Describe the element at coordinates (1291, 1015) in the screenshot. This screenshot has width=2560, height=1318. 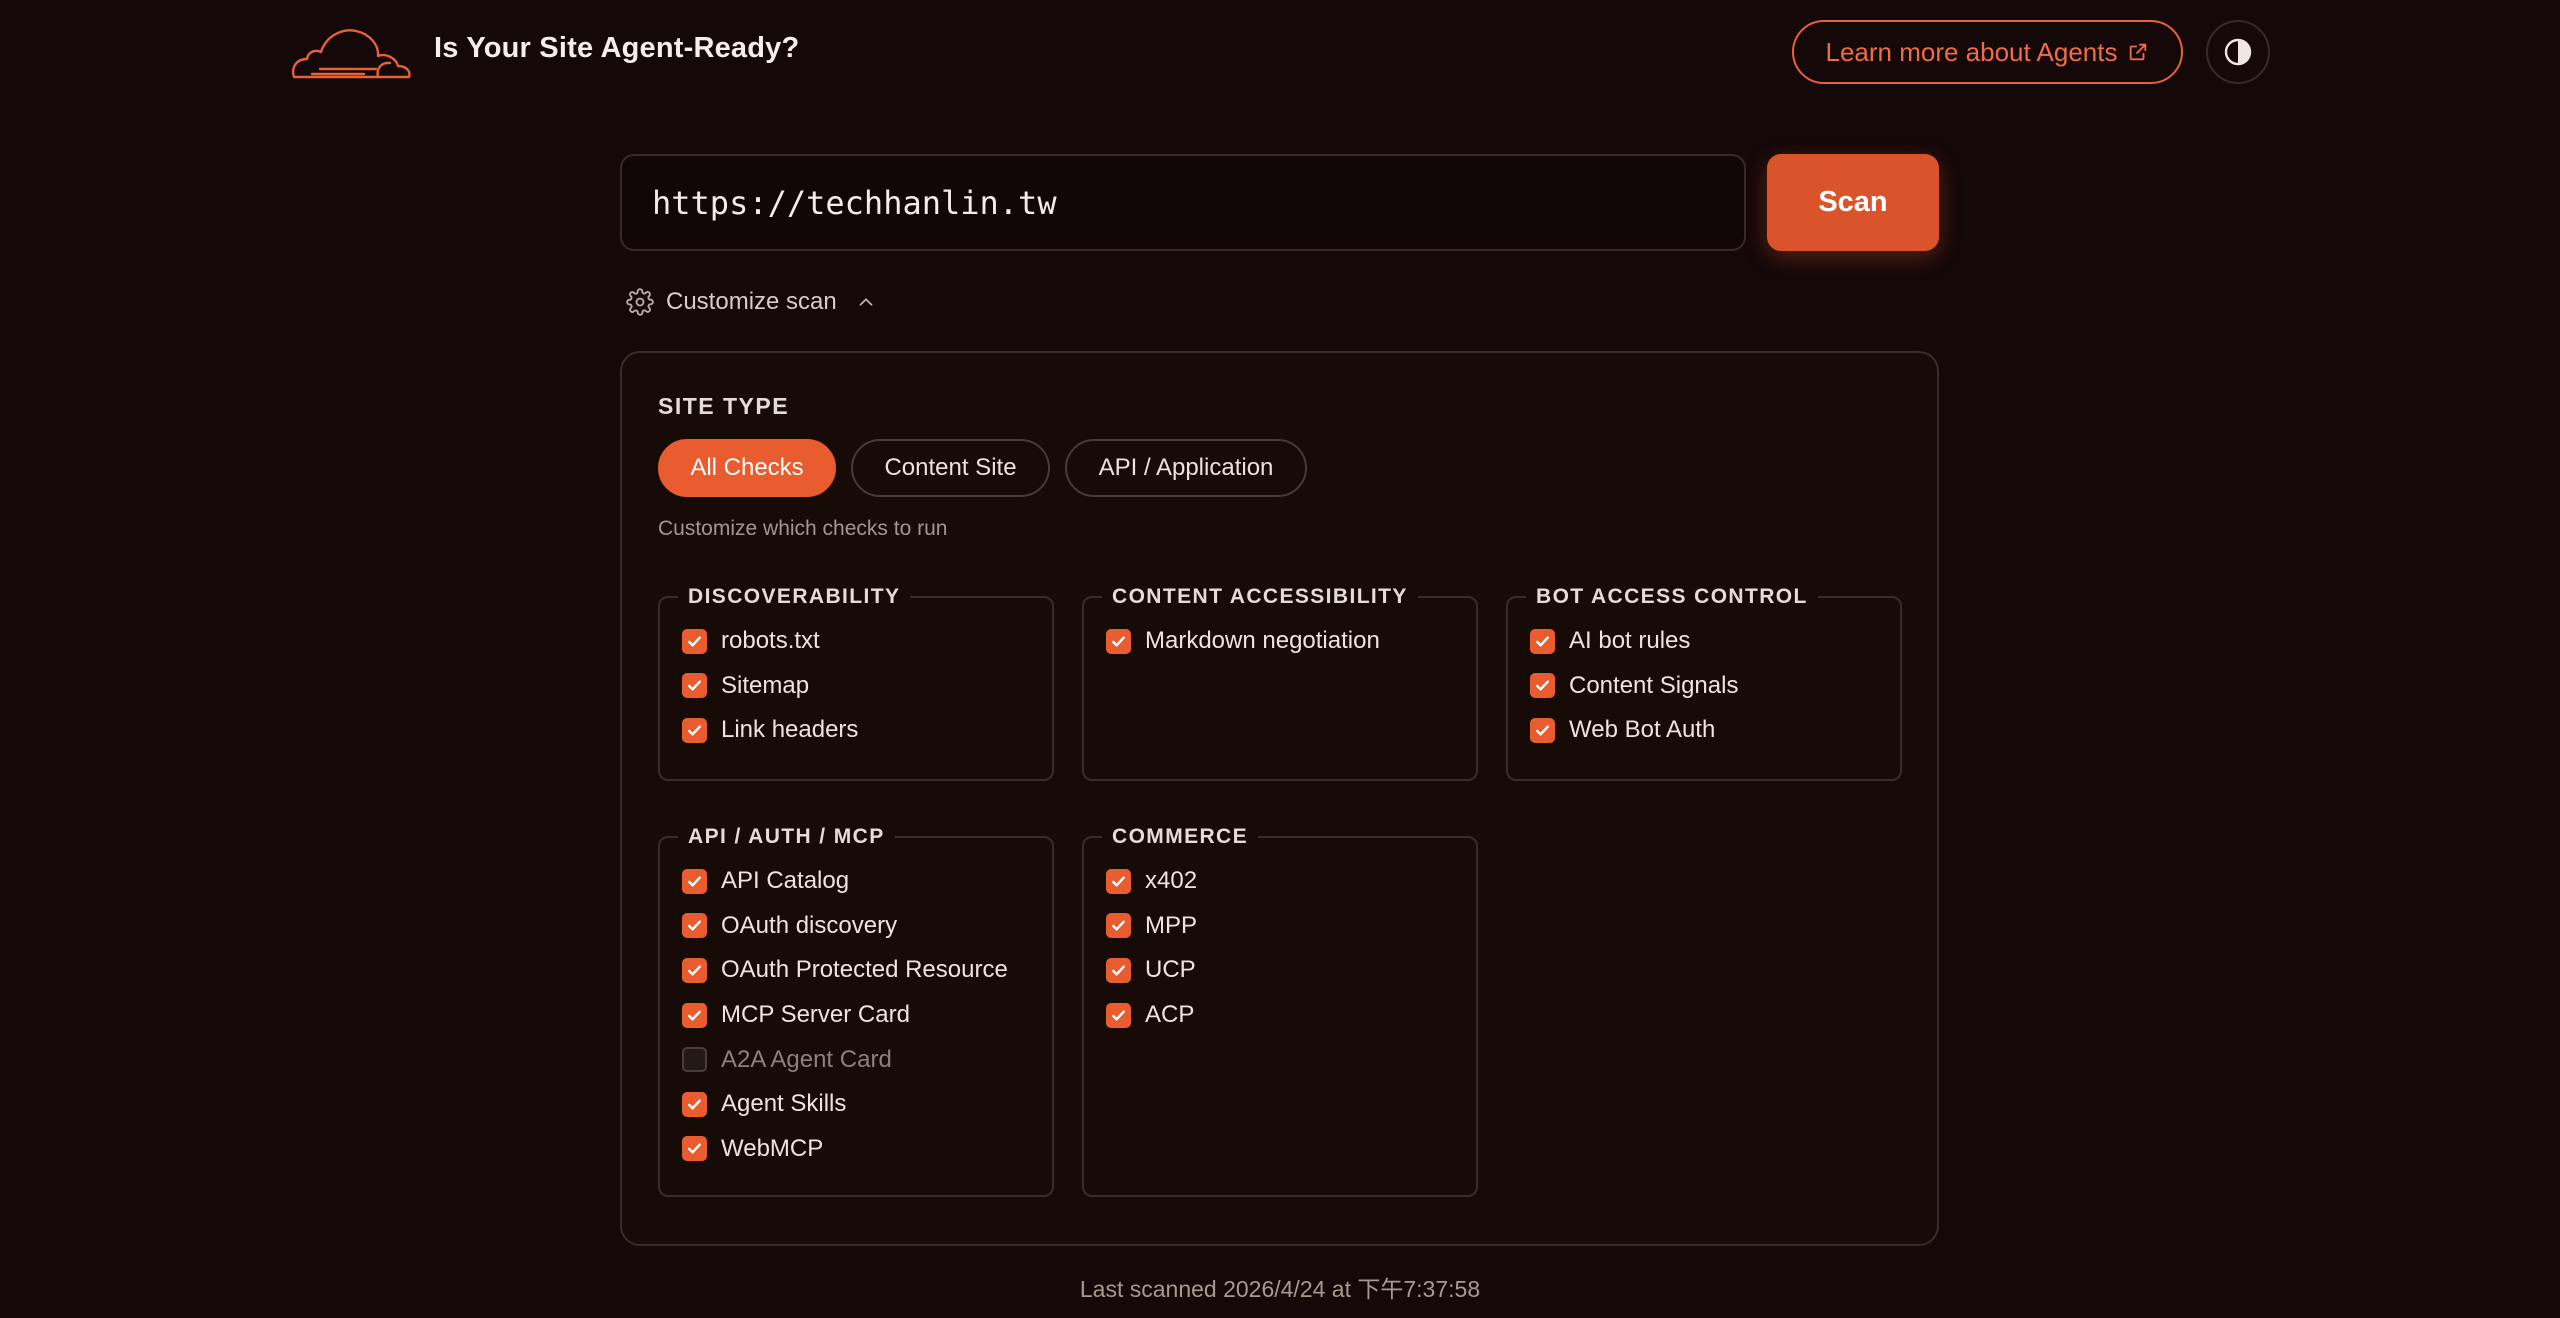
I see `check-item: ACP` at that location.